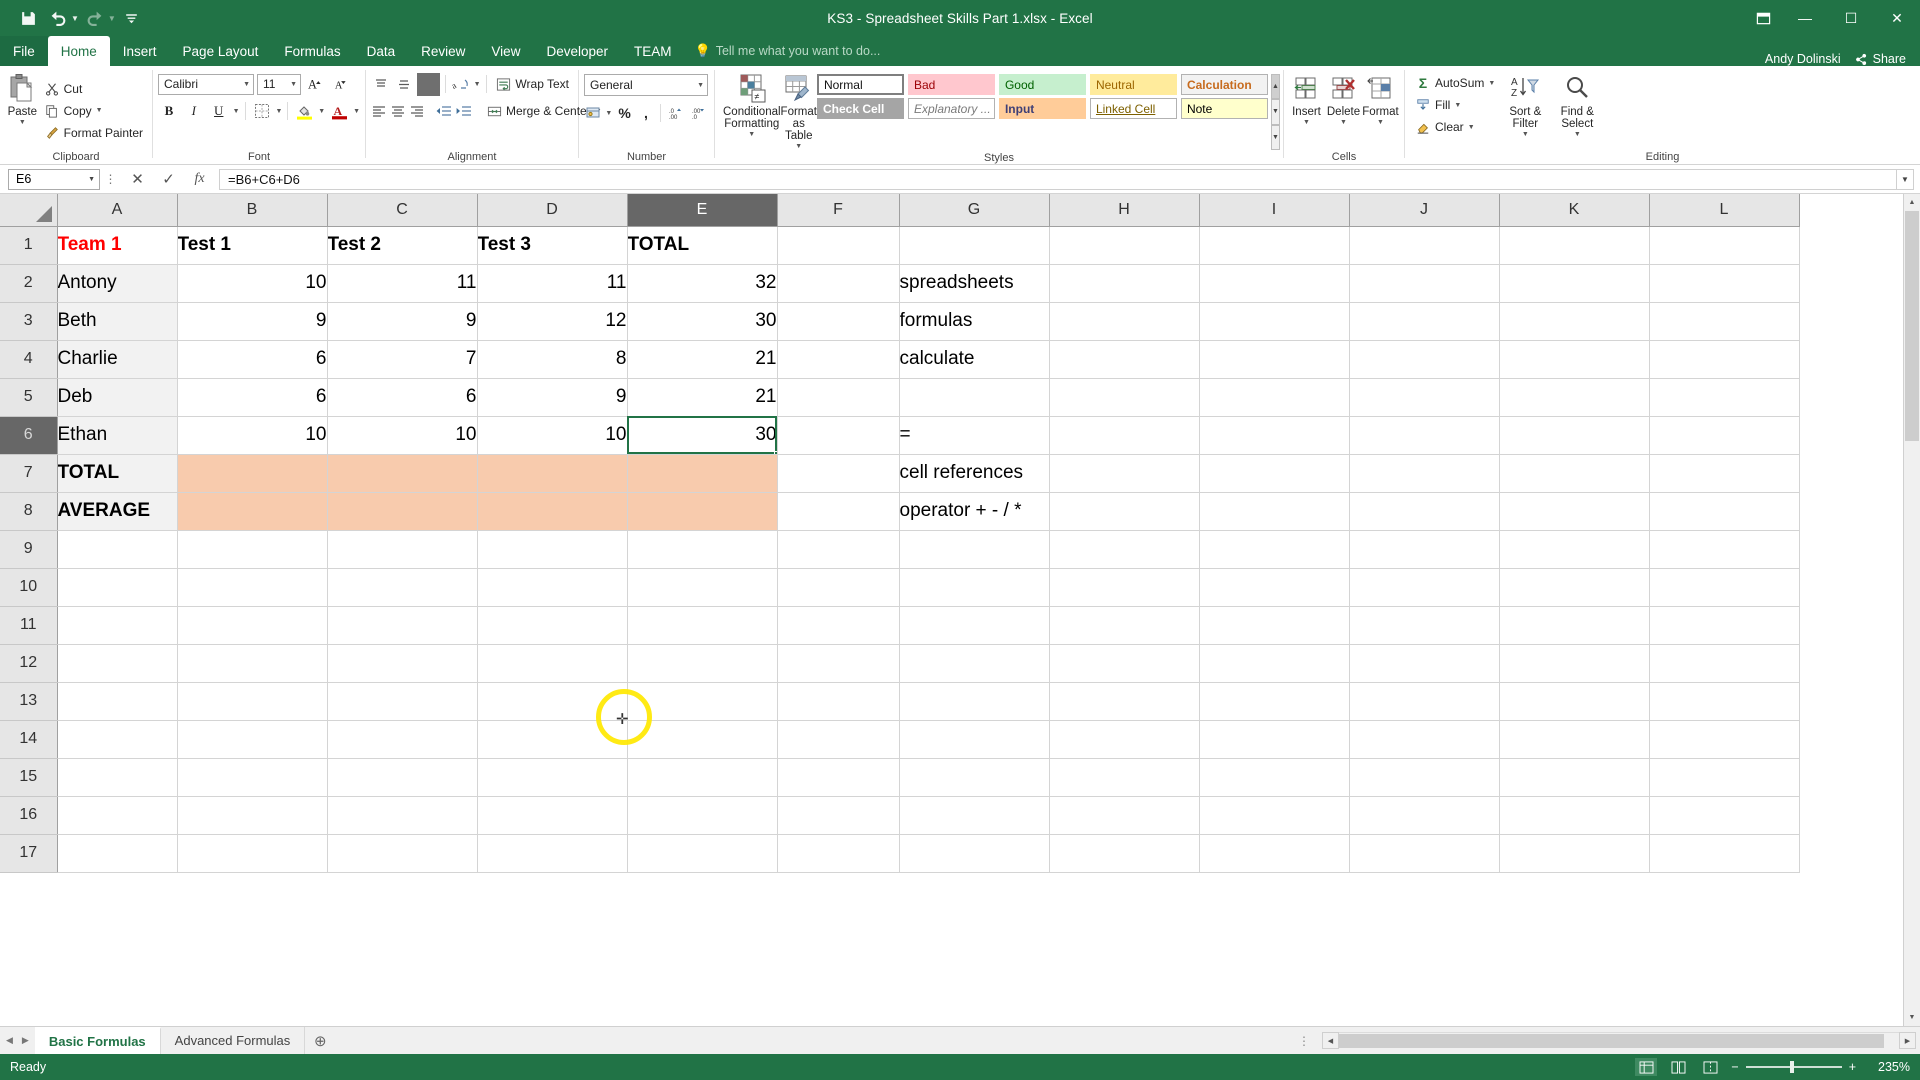 The height and width of the screenshot is (1080, 1920). Describe the element at coordinates (1224, 108) in the screenshot. I see `cell-style-note: Note` at that location.